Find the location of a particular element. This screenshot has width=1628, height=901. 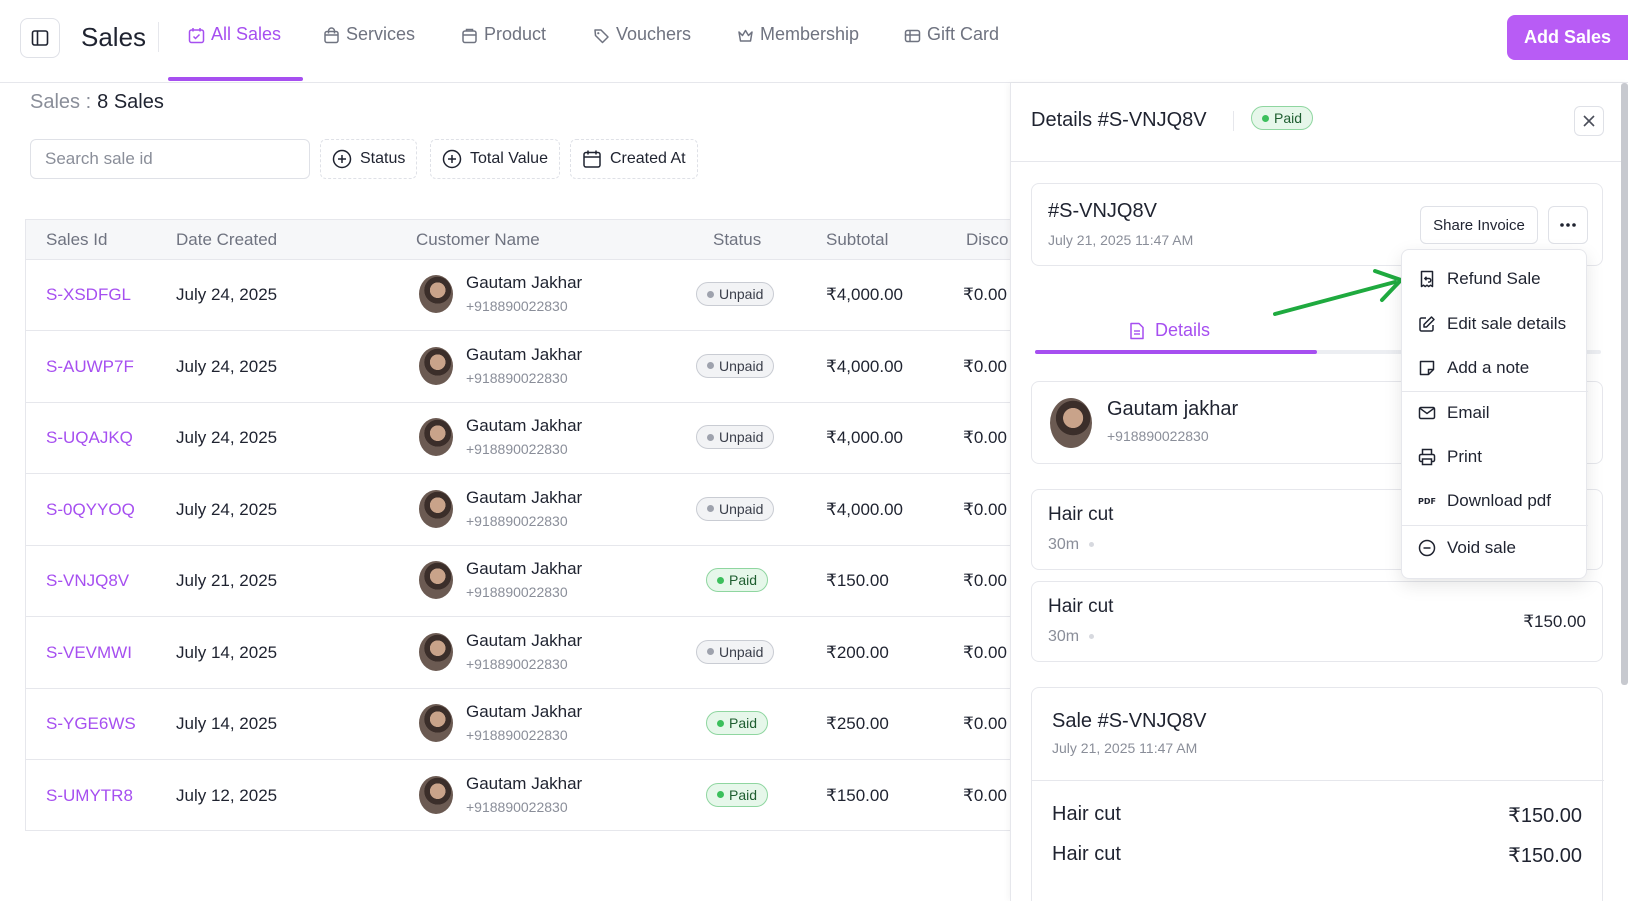

sale-id-link: S-VNJQ8V is located at coordinates (87, 581).